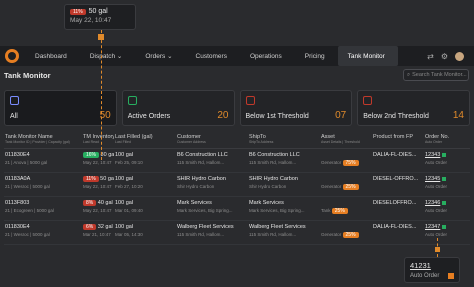 This screenshot has width=474, height=287. What do you see at coordinates (43, 210) in the screenshot?
I see `tank-name-cell: 0113F803 21 | Ecogreen | 5000 gal` at bounding box center [43, 210].